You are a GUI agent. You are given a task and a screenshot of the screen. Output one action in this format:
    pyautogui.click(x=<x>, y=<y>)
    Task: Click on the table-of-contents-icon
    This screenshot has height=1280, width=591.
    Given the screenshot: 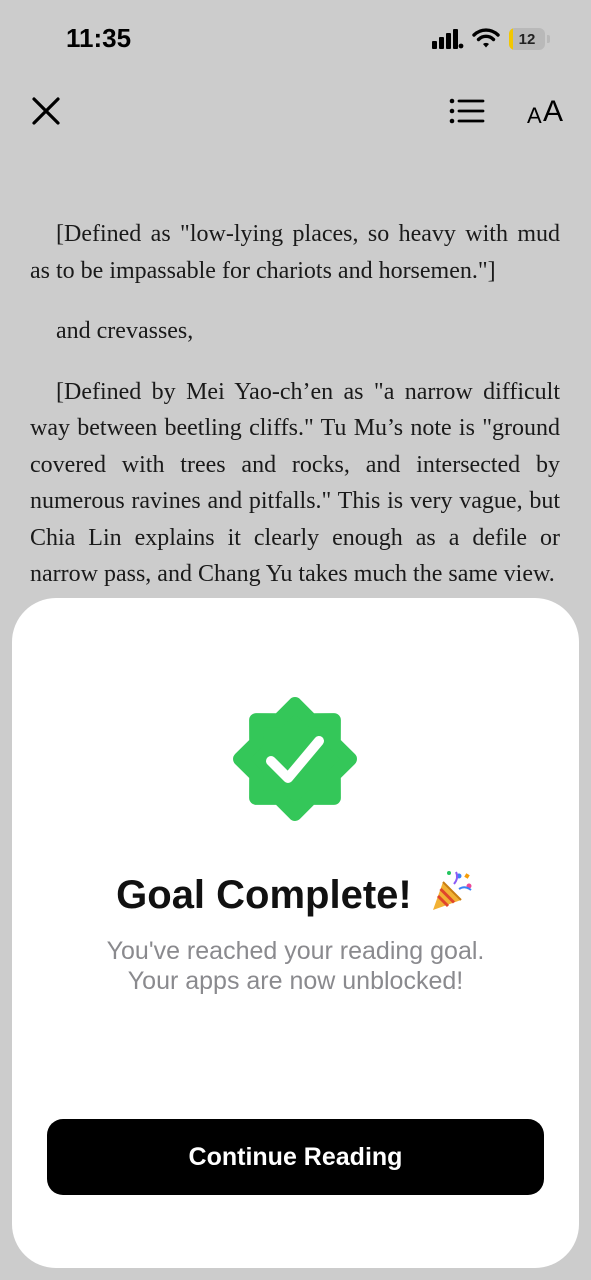 What is the action you would take?
    pyautogui.click(x=467, y=111)
    